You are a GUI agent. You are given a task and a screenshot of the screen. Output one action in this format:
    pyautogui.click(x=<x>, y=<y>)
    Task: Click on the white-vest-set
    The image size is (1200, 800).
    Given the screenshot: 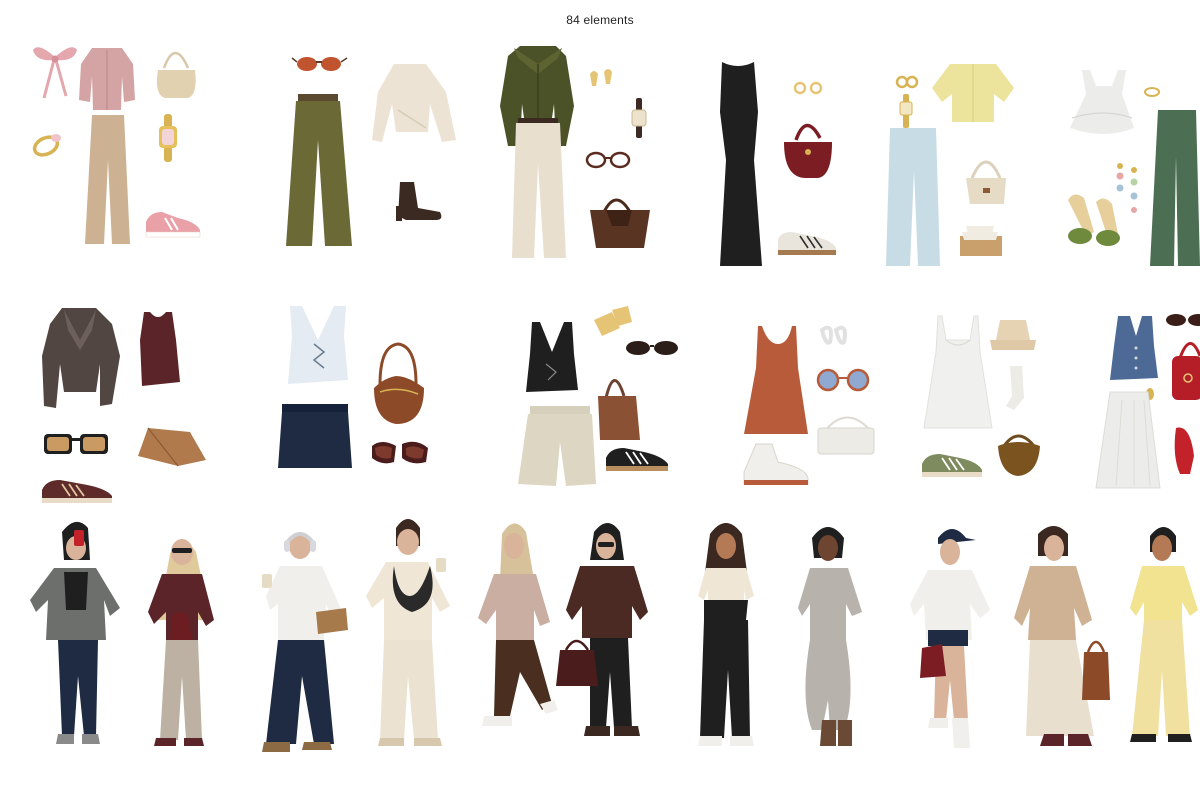 What is the action you would take?
    pyautogui.click(x=353, y=387)
    